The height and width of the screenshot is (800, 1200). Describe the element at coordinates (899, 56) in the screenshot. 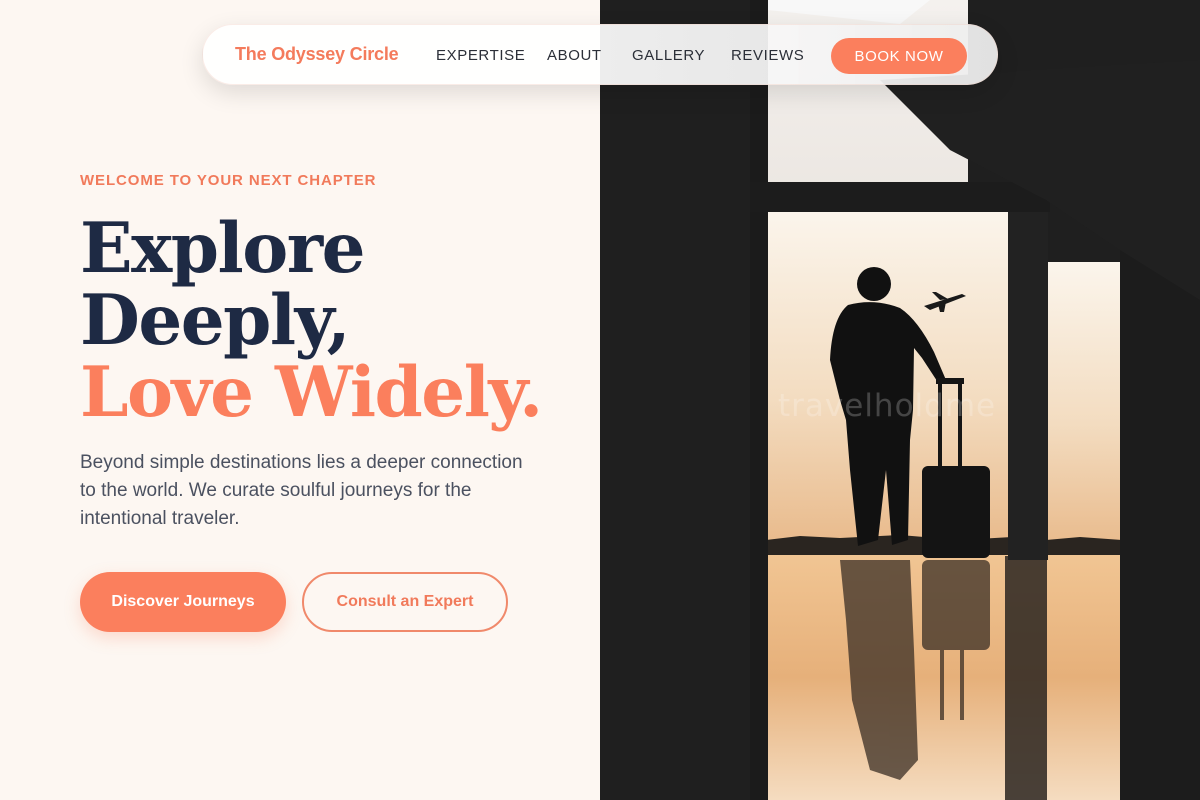

I see `book-now-button: BOOK NOW` at that location.